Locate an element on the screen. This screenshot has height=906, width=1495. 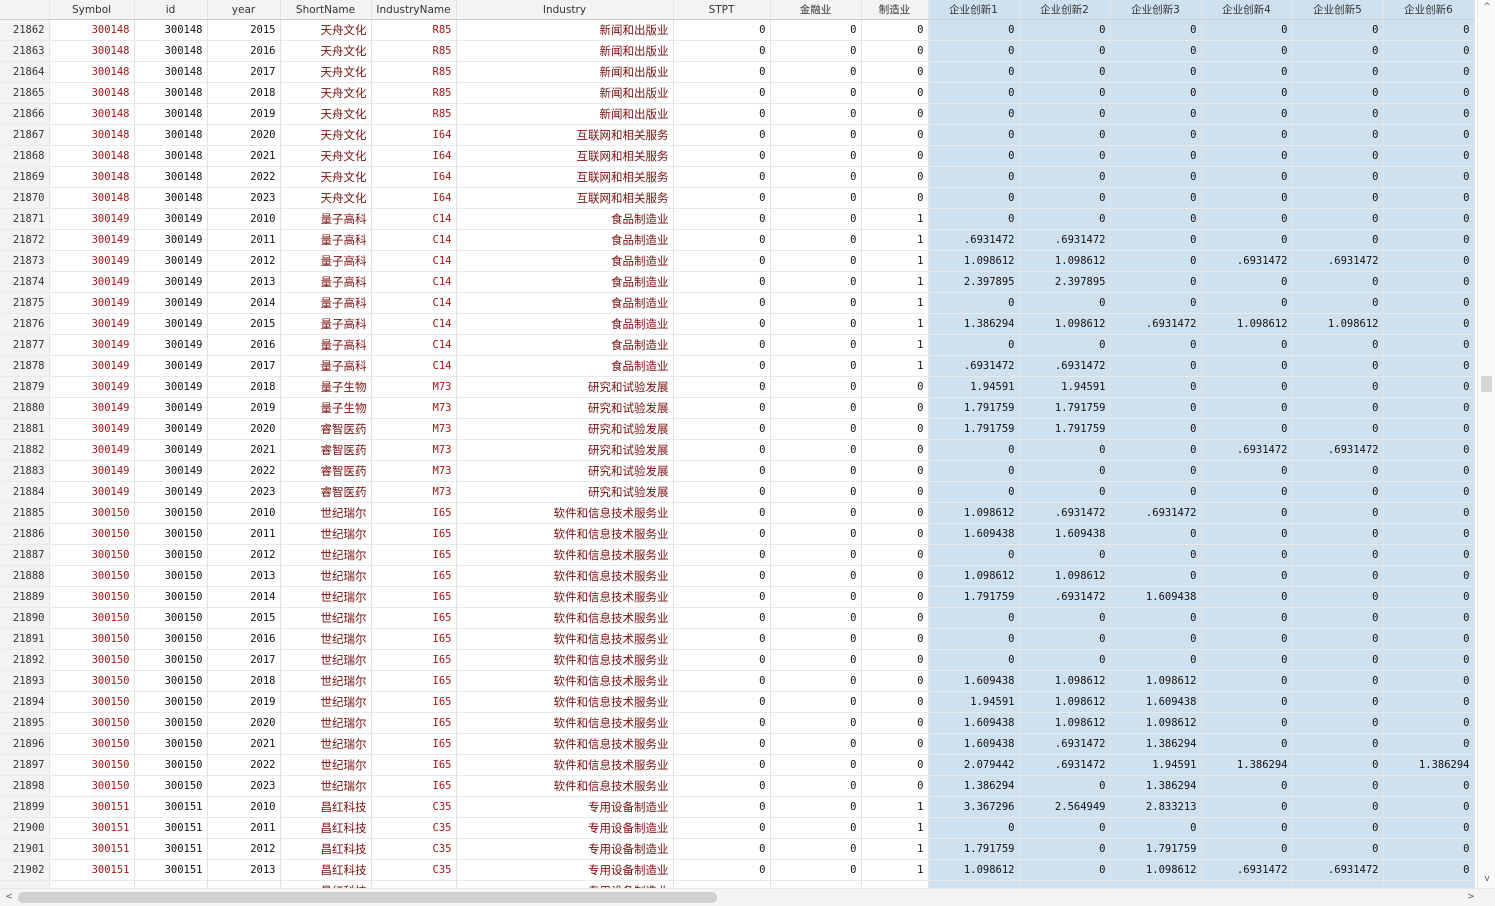
cell-symbol: 300148 is located at coordinates (92, 30).